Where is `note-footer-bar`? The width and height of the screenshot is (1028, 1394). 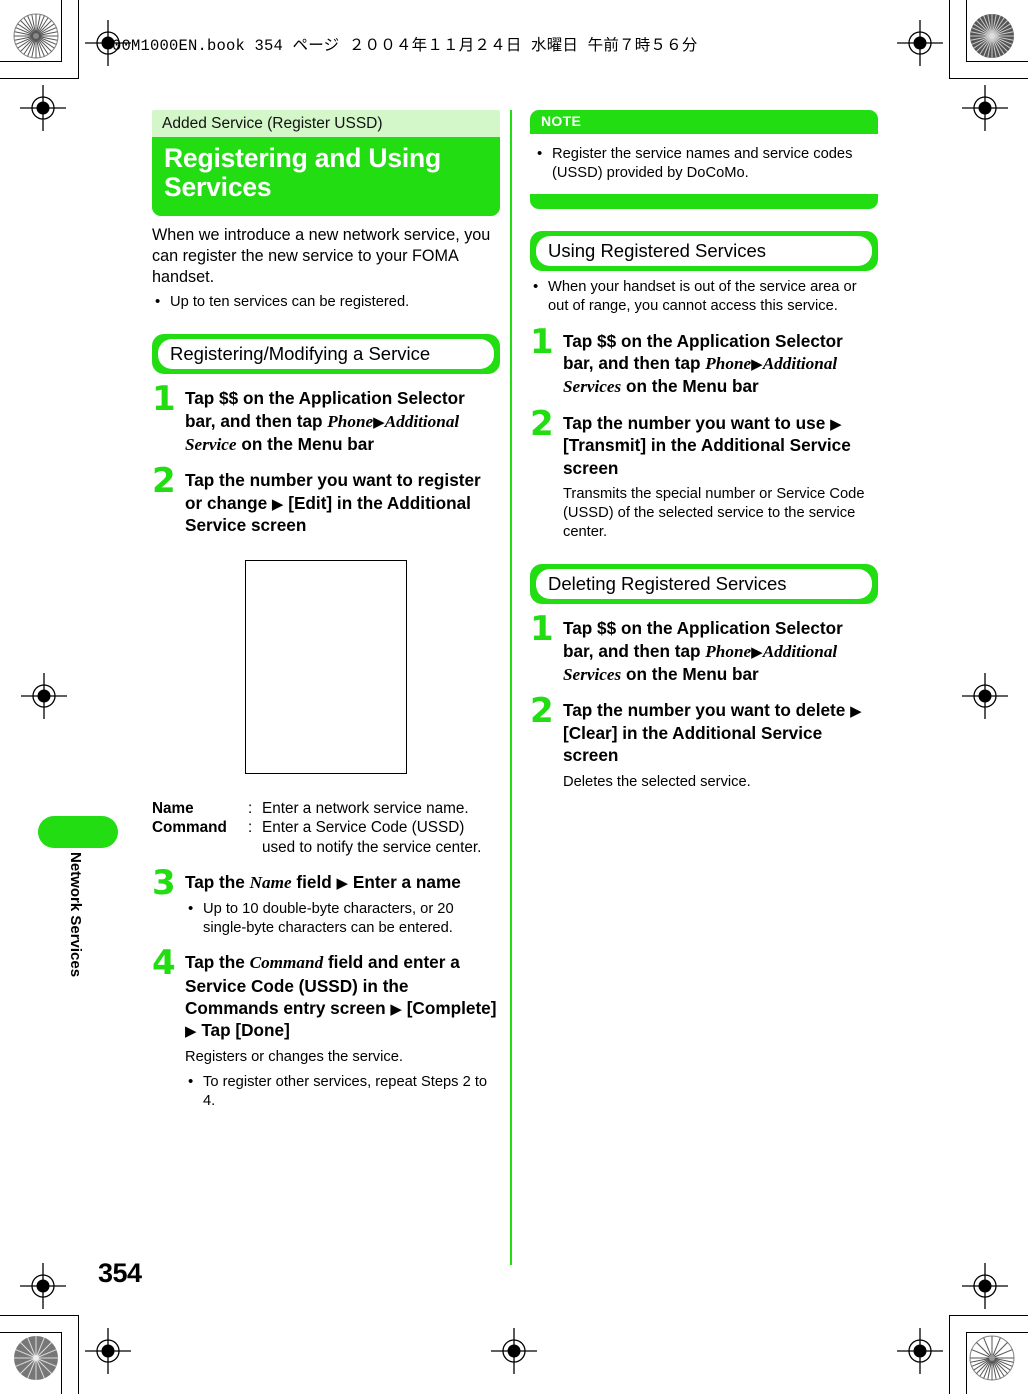 note-footer-bar is located at coordinates (704, 202).